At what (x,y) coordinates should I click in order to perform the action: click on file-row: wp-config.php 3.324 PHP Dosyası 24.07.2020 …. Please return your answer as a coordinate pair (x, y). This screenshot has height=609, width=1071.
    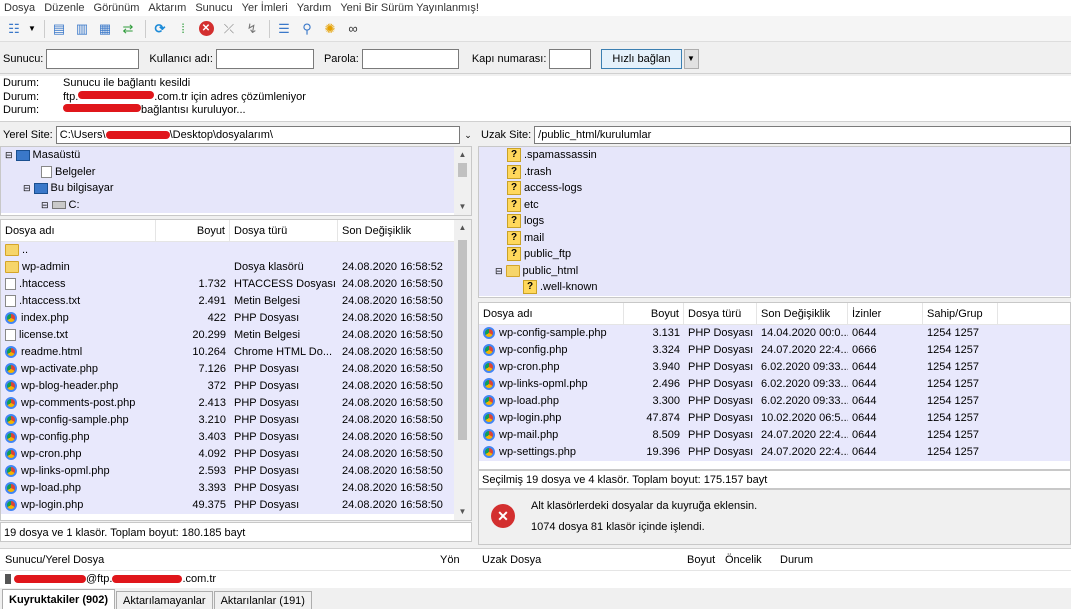
    Looking at the image, I should click on (774, 350).